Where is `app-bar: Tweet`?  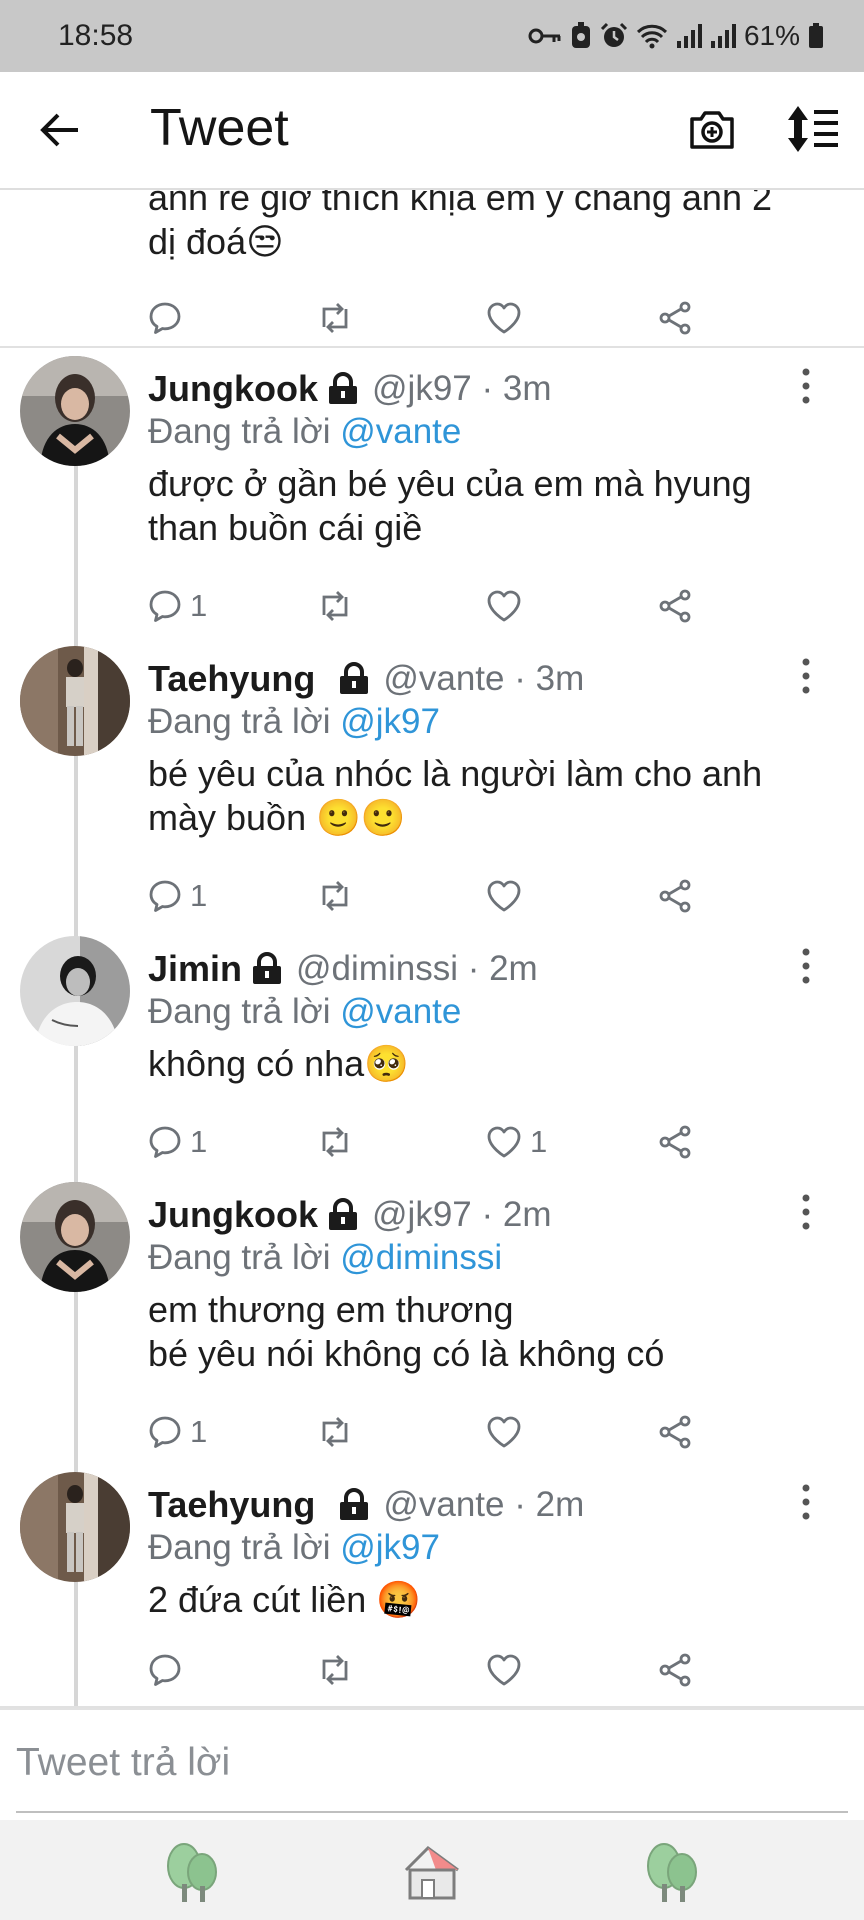
app-bar: Tweet is located at coordinates (432, 131).